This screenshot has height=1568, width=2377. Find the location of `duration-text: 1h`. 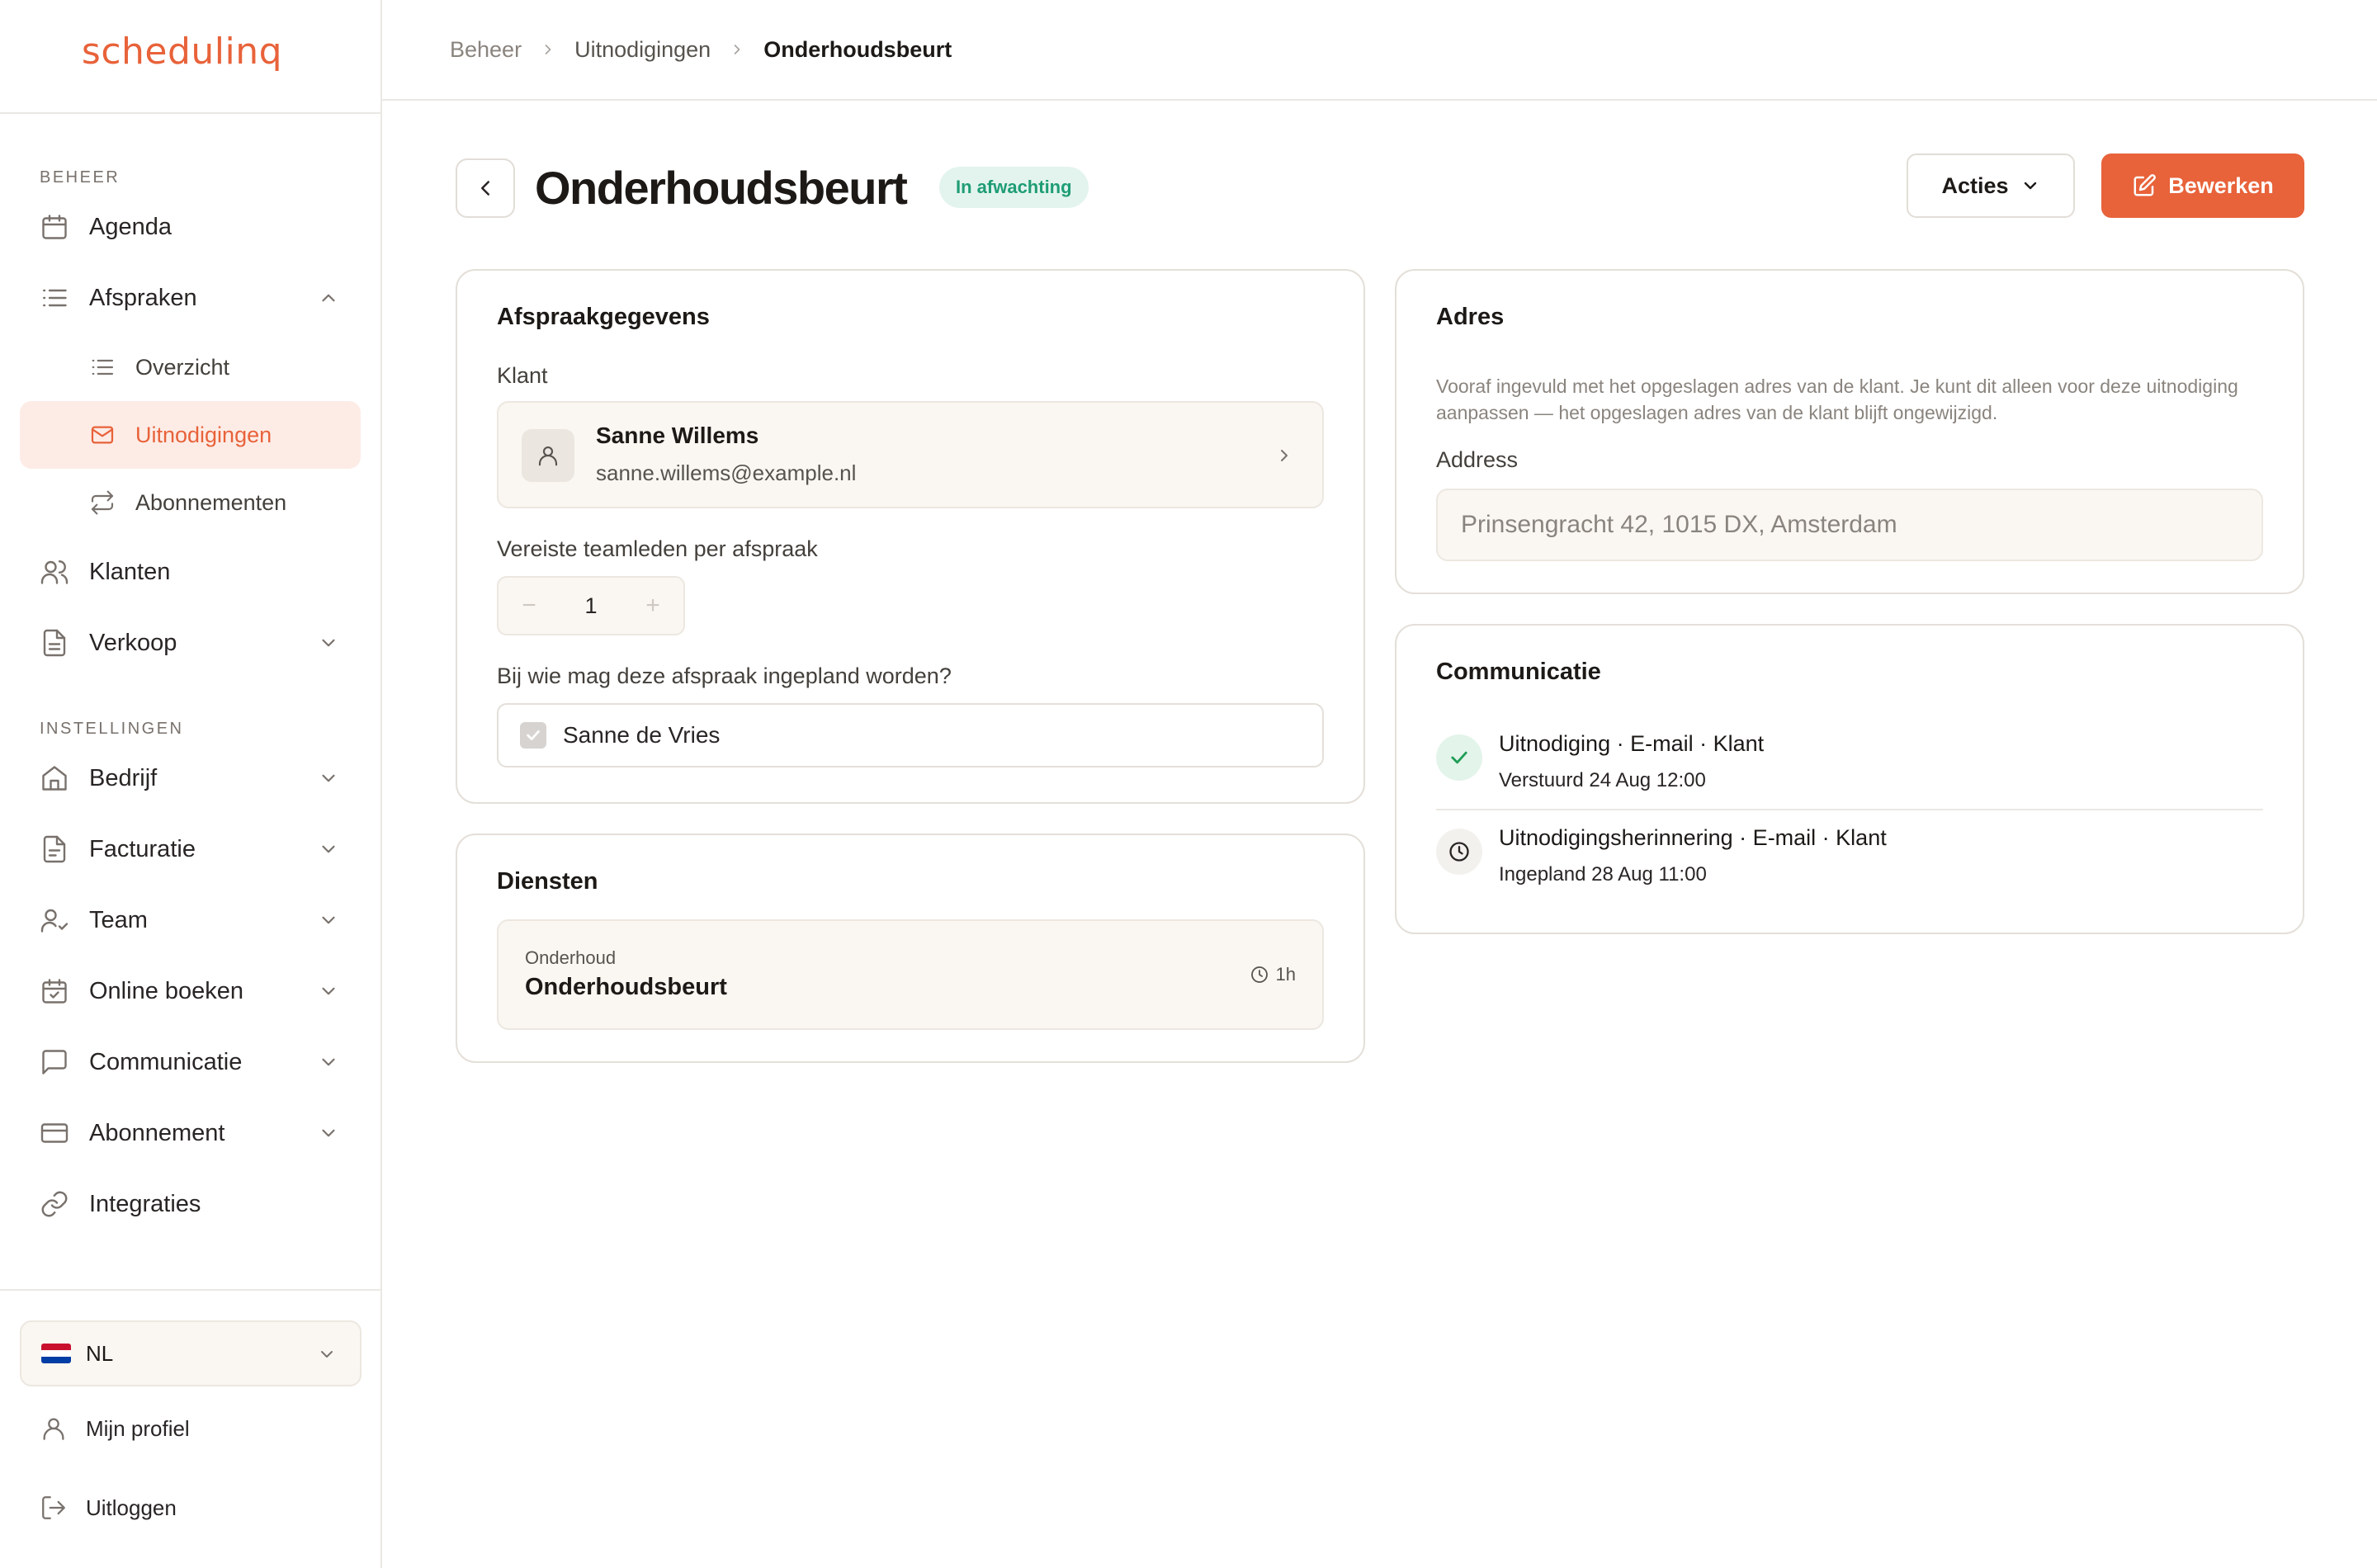

duration-text: 1h is located at coordinates (1285, 974).